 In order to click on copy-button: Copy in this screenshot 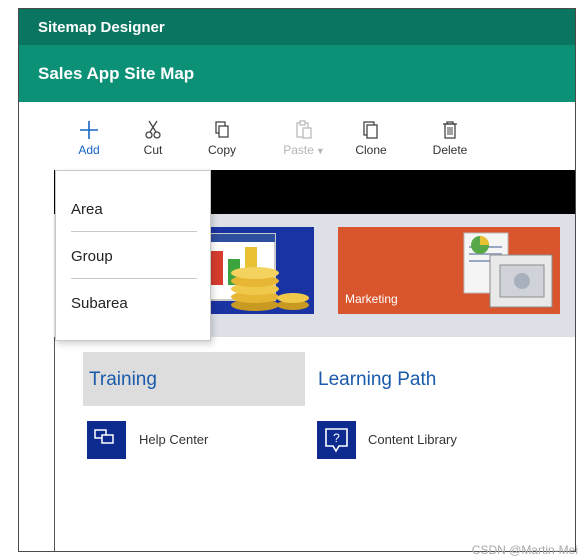, I will do `click(222, 138)`.